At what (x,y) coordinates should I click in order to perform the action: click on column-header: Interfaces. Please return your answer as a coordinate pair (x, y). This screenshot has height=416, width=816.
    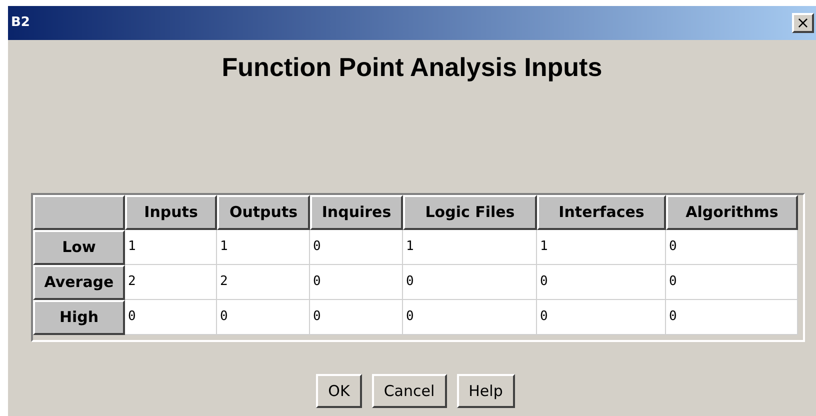
    Looking at the image, I should click on (601, 212).